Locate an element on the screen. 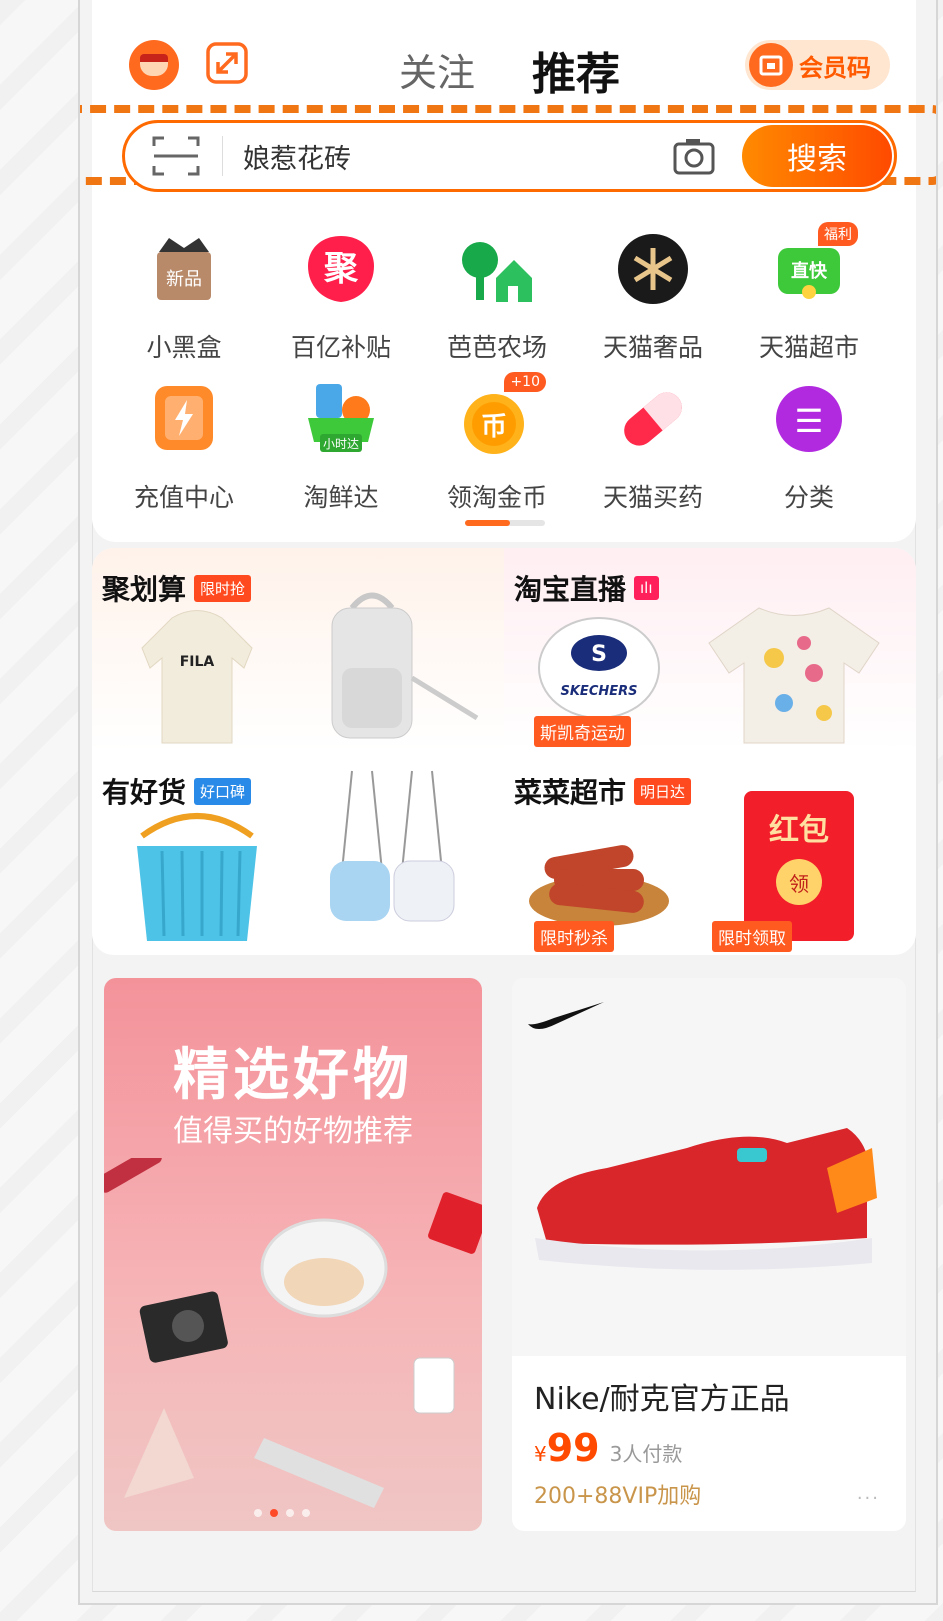 The image size is (943, 1621). skechers-logo-text: SKECHERS is located at coordinates (599, 691).